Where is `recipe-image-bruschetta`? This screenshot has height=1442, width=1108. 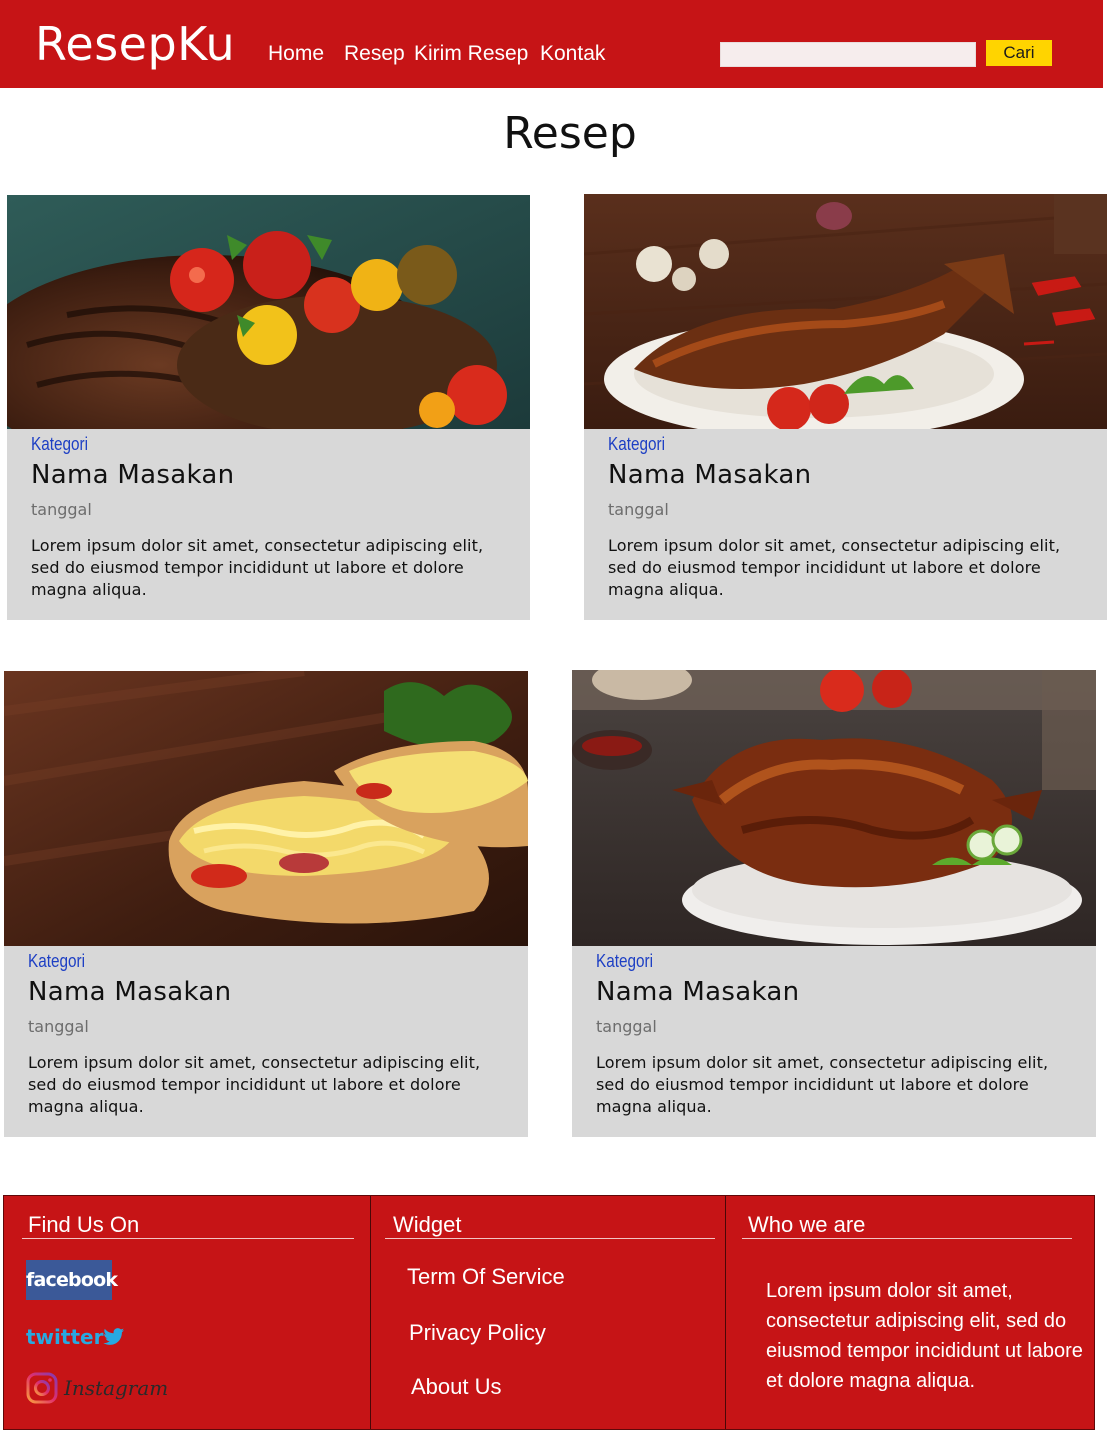 recipe-image-bruschetta is located at coordinates (266, 808).